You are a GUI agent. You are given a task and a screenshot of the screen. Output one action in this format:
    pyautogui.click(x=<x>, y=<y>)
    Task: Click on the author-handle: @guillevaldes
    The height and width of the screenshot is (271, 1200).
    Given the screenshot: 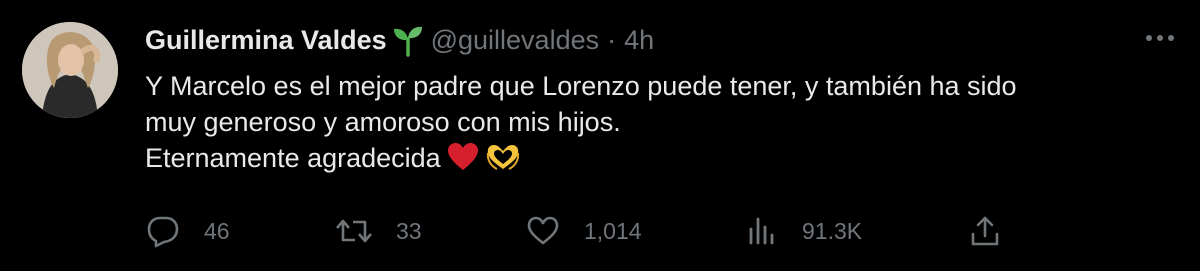 What is the action you would take?
    pyautogui.click(x=515, y=40)
    